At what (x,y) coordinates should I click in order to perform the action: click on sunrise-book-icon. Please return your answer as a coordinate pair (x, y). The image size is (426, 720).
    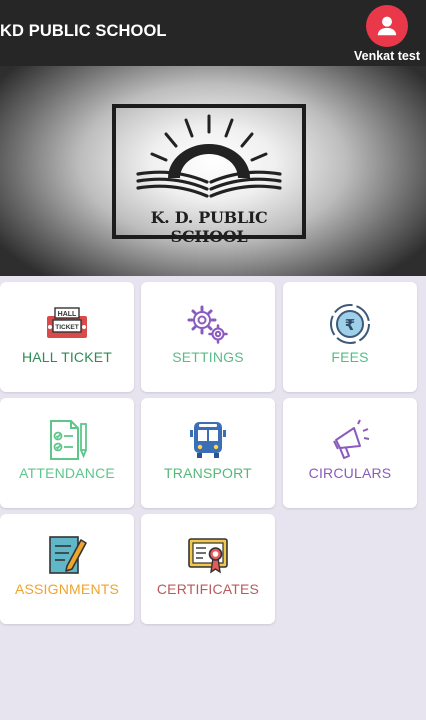
    Looking at the image, I should click on (209, 156).